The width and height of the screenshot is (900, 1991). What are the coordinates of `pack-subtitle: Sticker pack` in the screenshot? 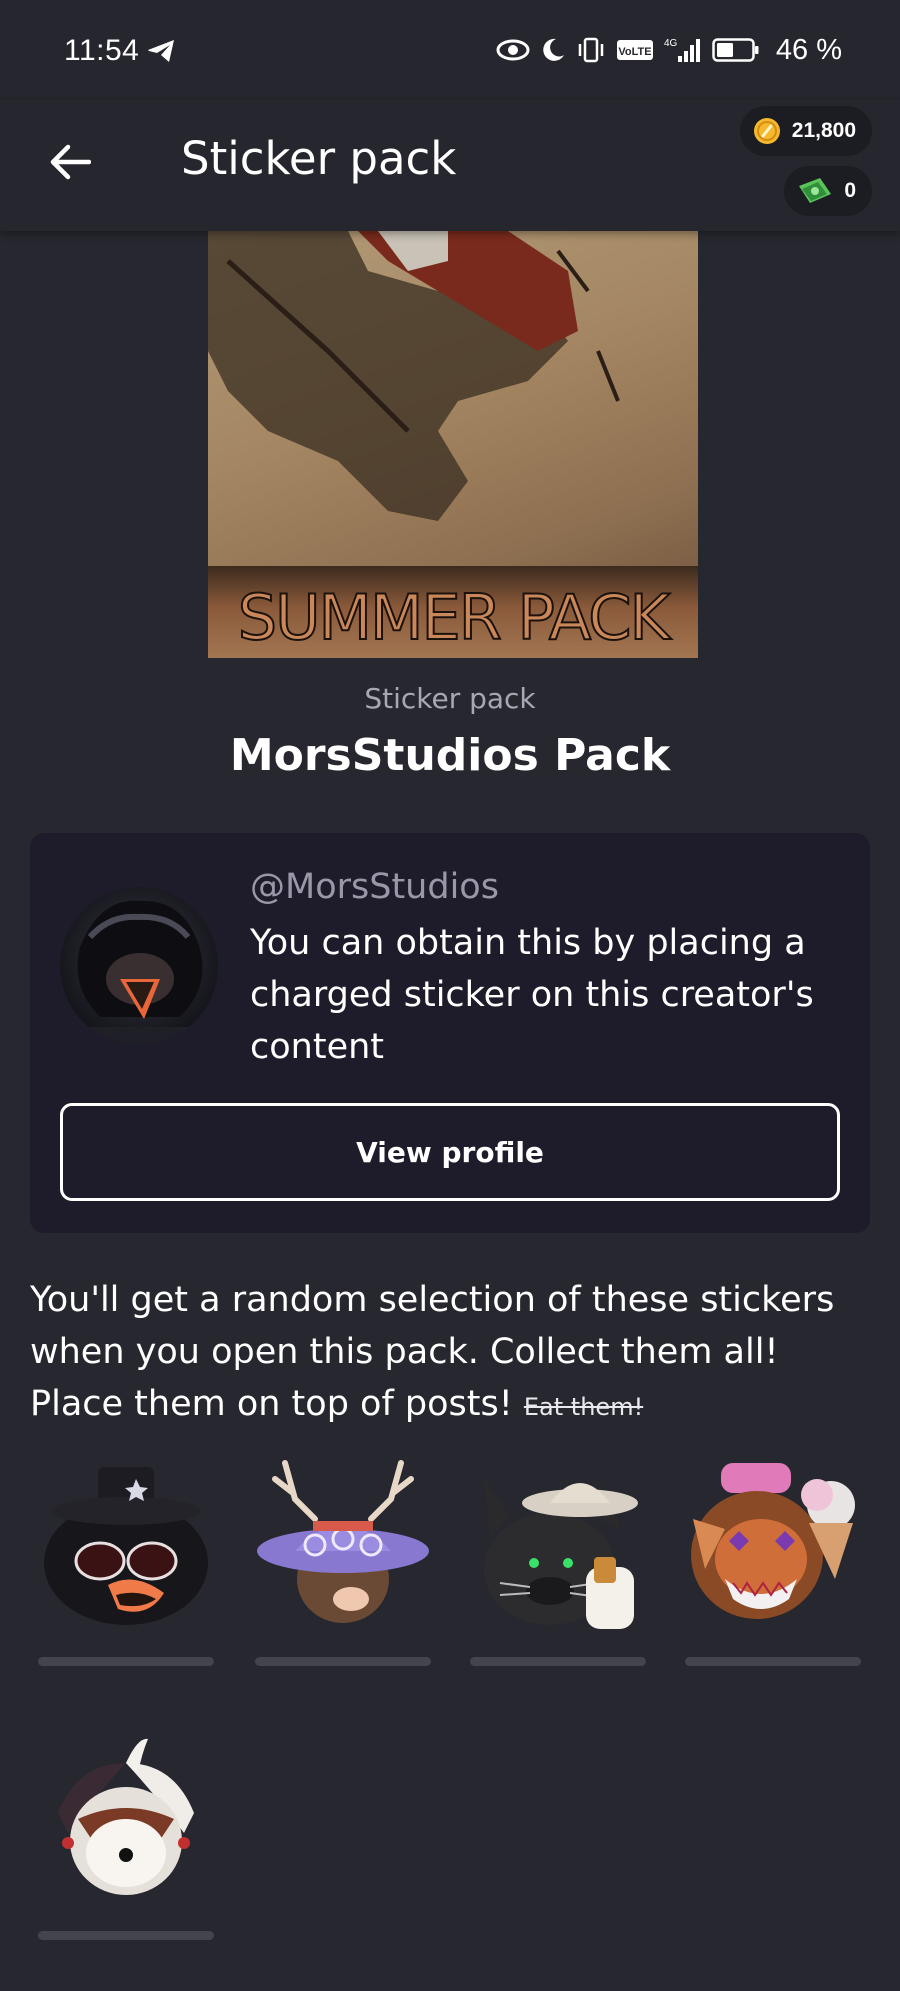 It's located at (450, 698).